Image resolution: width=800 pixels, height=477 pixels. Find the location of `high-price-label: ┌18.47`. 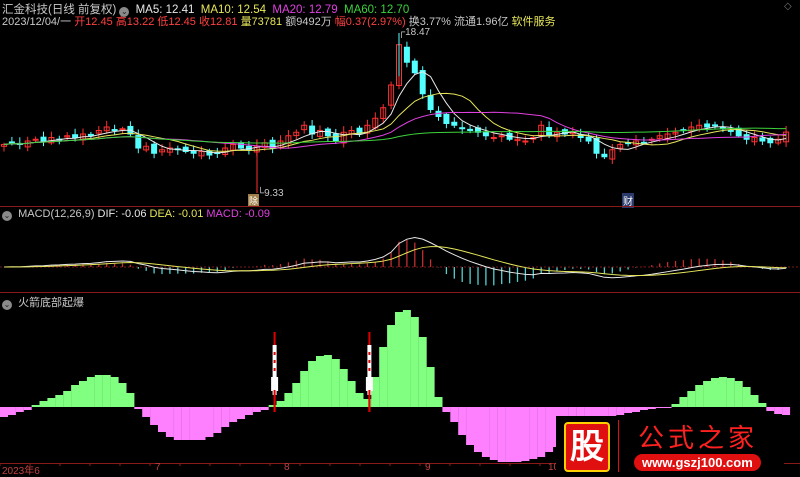

high-price-label: ┌18.47 is located at coordinates (414, 32).